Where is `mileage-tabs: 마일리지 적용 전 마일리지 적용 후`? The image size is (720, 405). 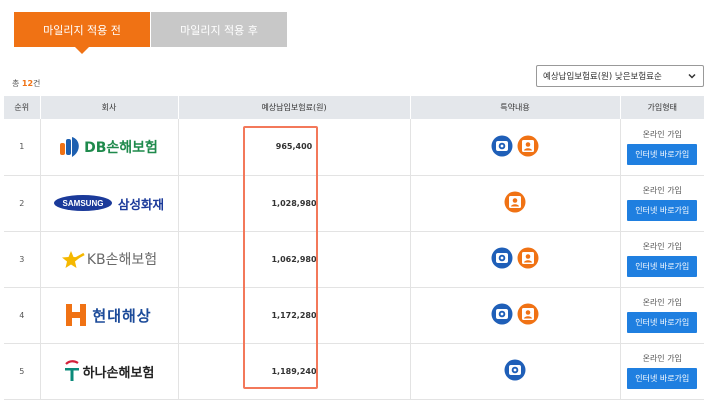 mileage-tabs: 마일리지 적용 전 마일리지 적용 후 is located at coordinates (150, 33).